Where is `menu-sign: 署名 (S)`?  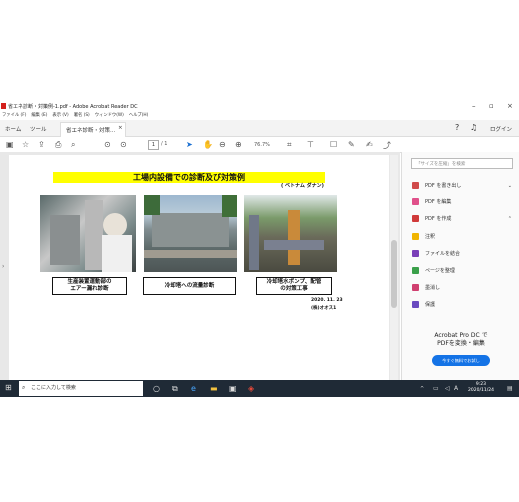 menu-sign: 署名 (S) is located at coordinates (82, 115).